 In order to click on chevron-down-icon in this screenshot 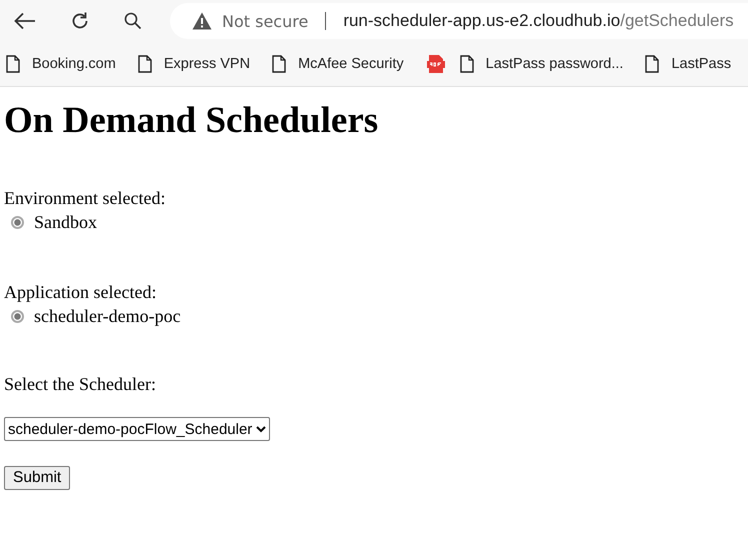, I will do `click(261, 429)`.